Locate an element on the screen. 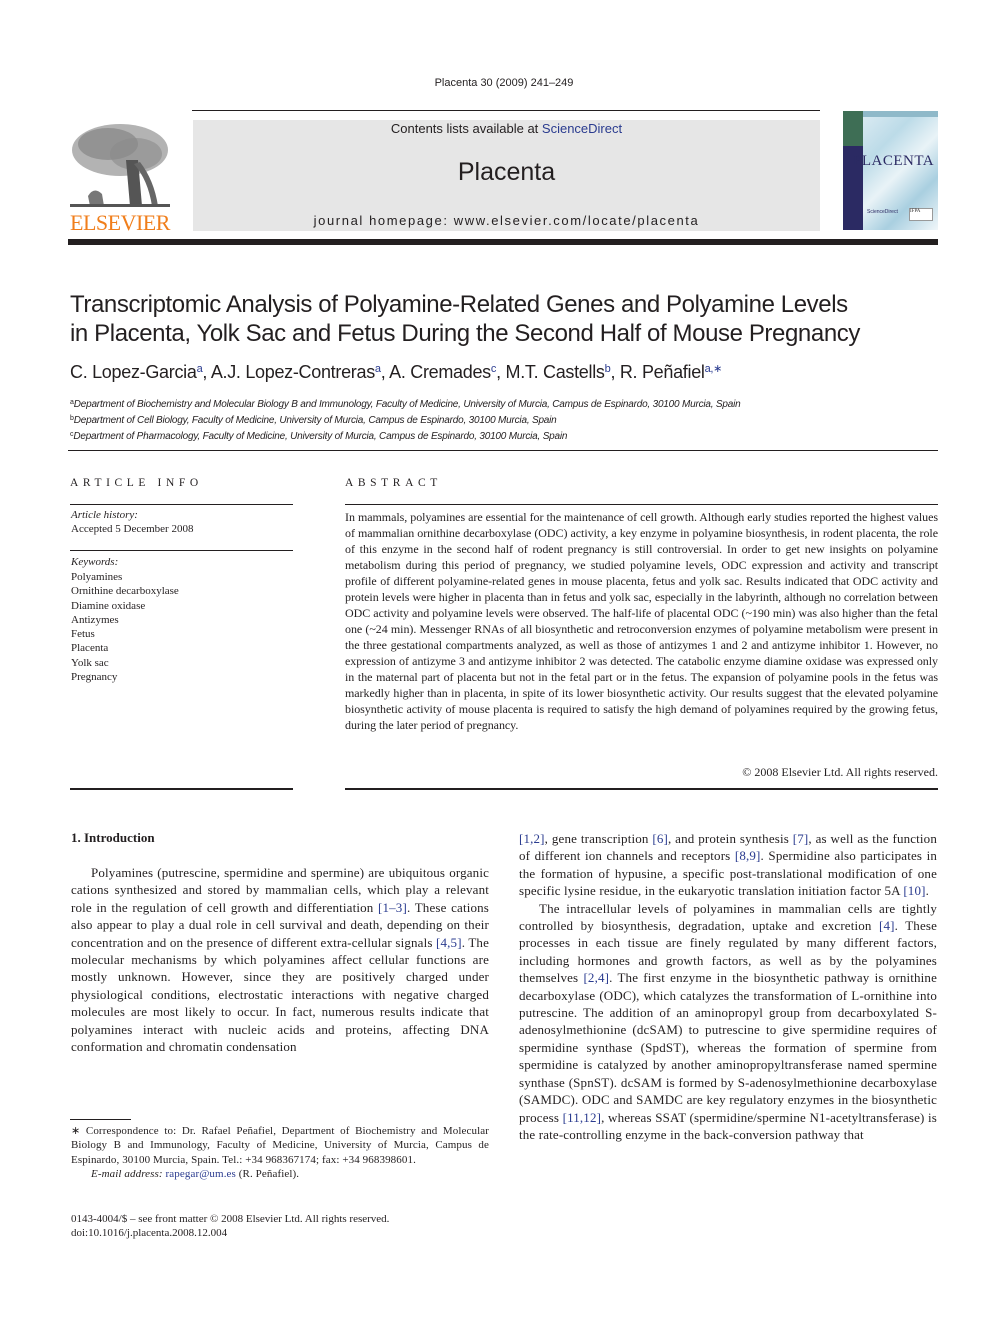  cover-title: PLACENTA is located at coordinates (894, 161).